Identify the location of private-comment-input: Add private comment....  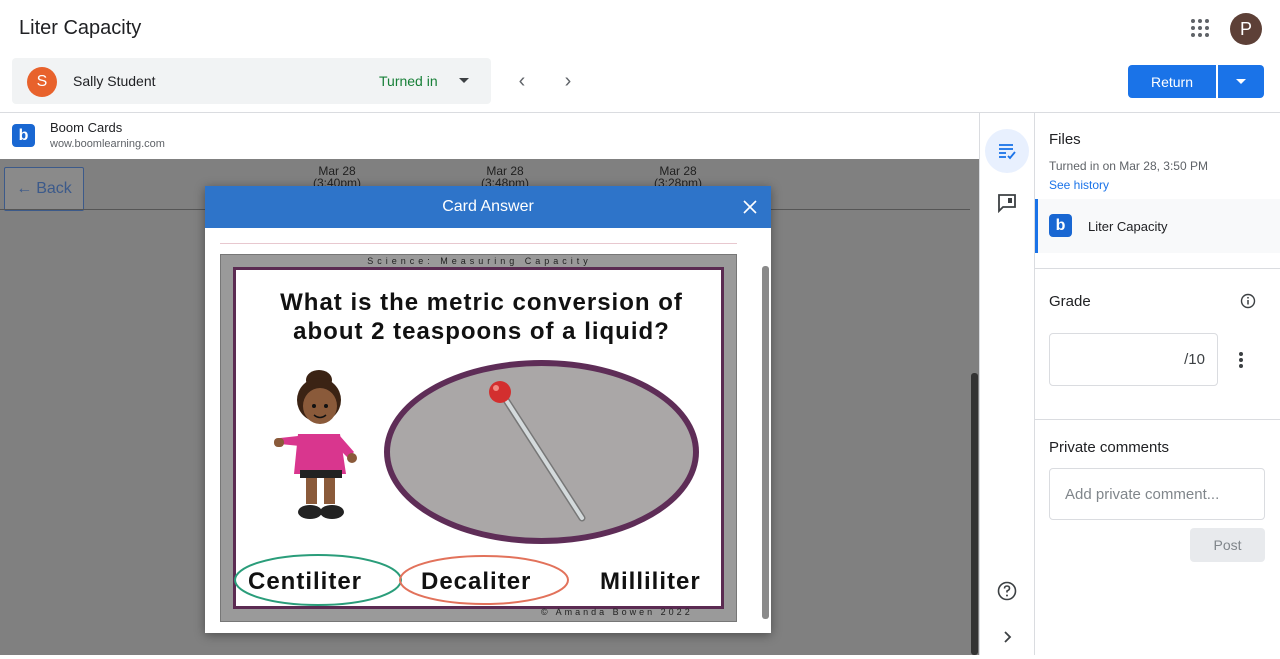
(1157, 494).